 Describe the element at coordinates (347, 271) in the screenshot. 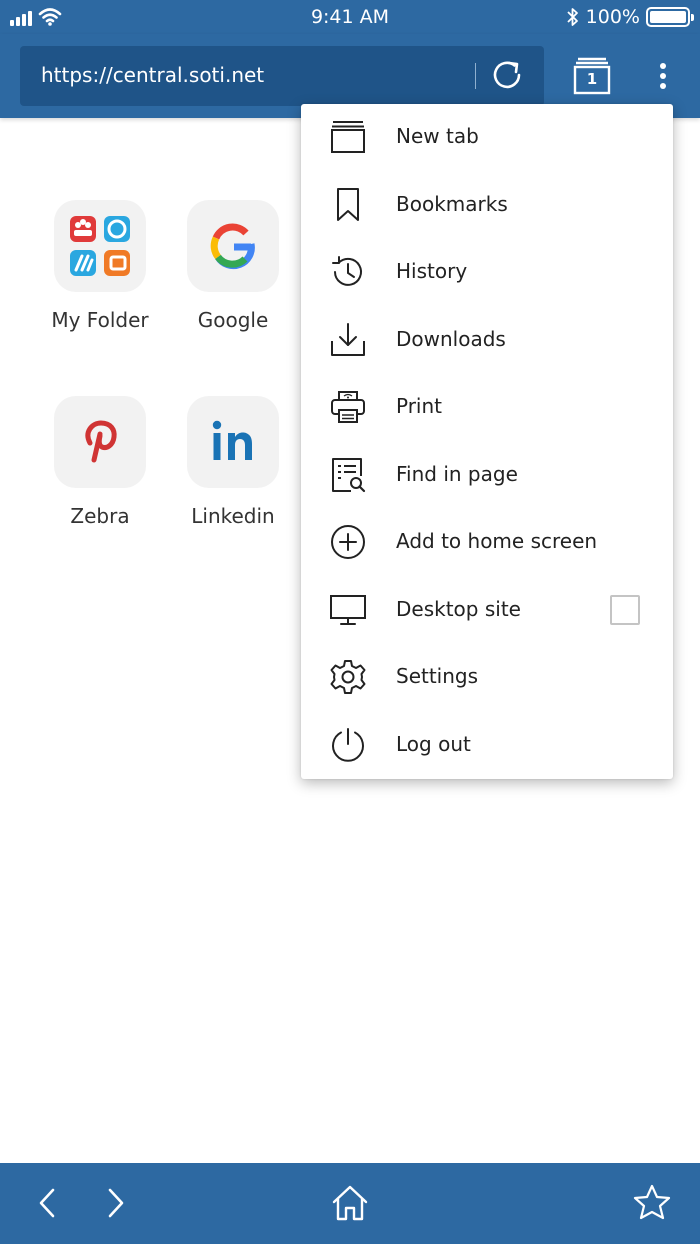

I see `history-icon` at that location.